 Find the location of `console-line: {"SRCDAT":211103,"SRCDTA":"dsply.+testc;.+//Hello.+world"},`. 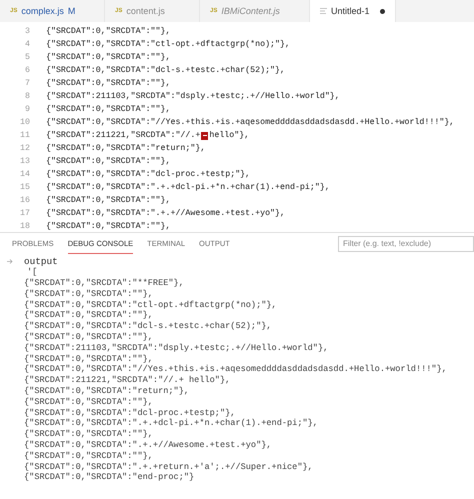

console-line: {"SRCDAT":211103,"SRCDTA":"dsply.+testc;.+//Hello.+world"}, is located at coordinates (176, 347).